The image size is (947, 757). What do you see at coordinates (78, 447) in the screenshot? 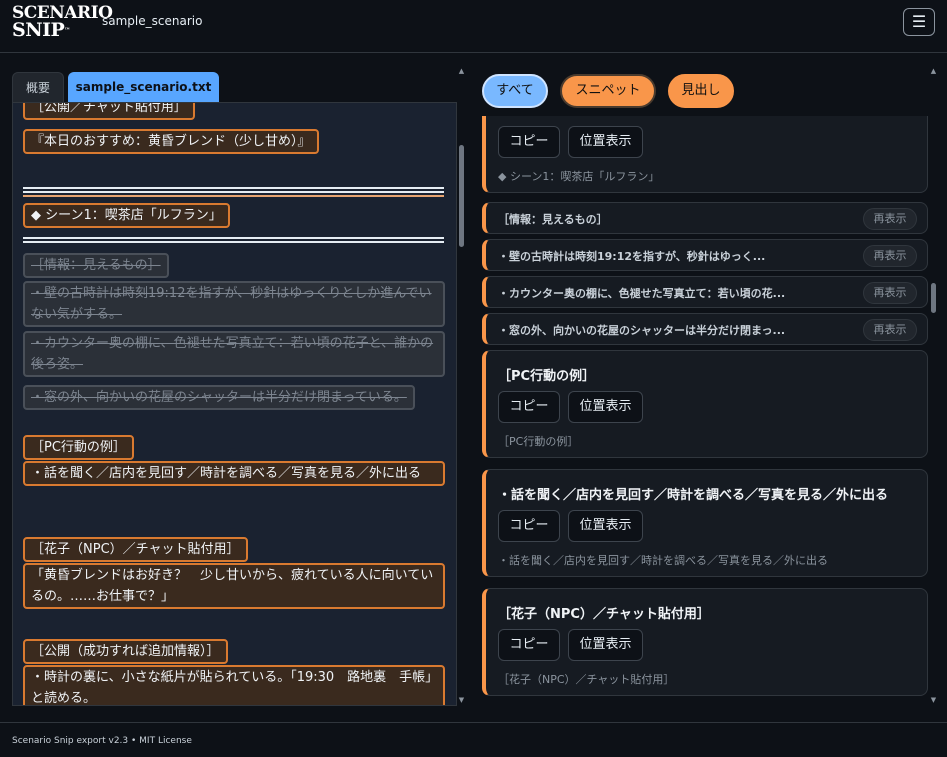
I see `editor-line: ［PC行動の例］` at bounding box center [78, 447].